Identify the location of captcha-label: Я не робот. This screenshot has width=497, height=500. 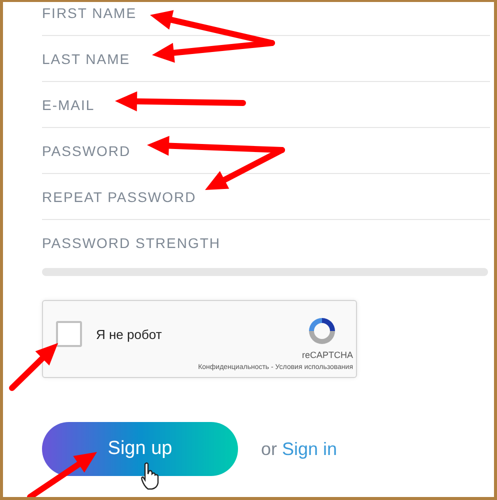
(129, 334).